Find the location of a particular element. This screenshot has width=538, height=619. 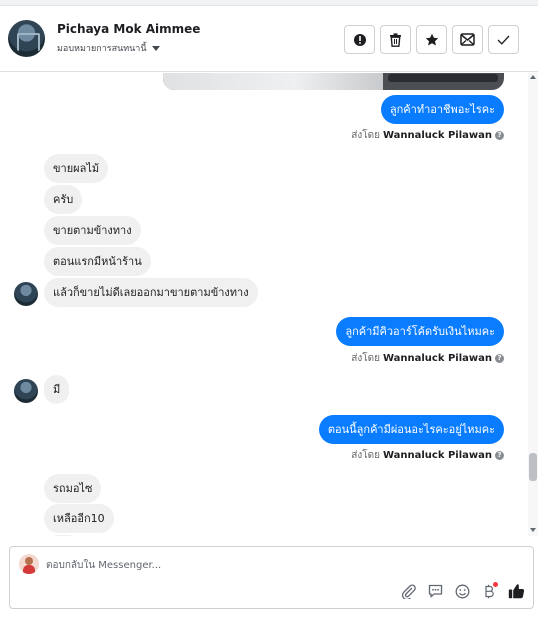

message-bubble-outgoing: ลูกค้ามีคิวอาร์โค้ดรับเงินไหมคะ is located at coordinates (420, 331).